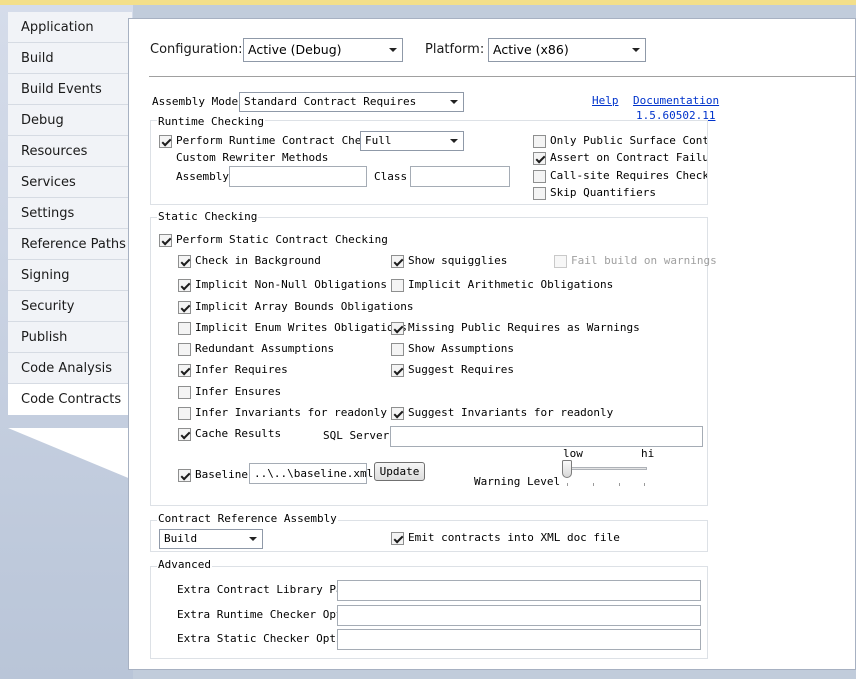  What do you see at coordinates (241, 369) in the screenshot?
I see `infer-requires-label: Infer Requires` at bounding box center [241, 369].